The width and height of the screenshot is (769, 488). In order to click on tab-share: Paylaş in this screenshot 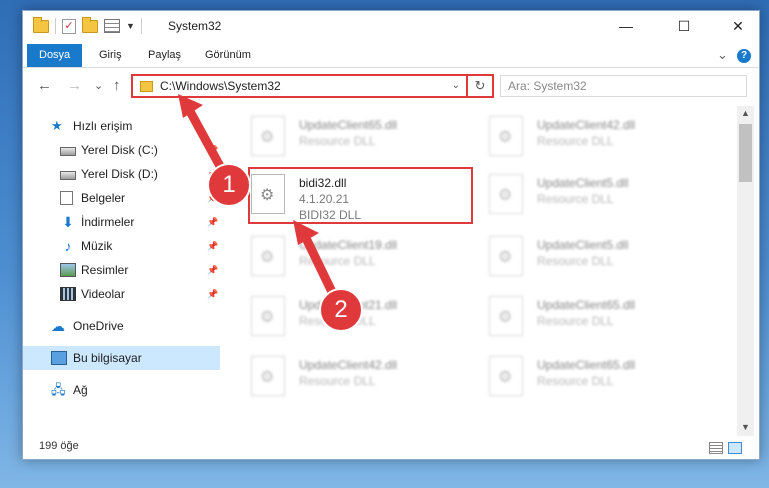, I will do `click(164, 55)`.